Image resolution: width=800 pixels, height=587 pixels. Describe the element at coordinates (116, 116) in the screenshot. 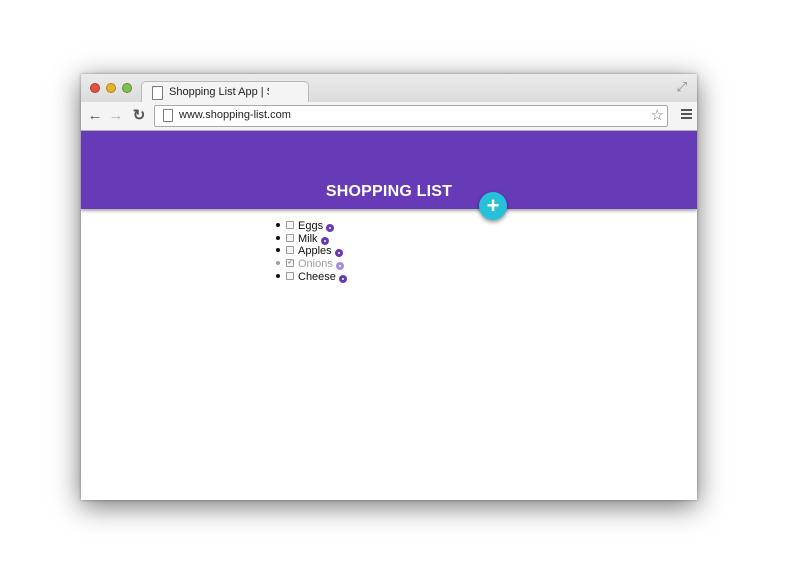

I see `forward-arrow-icon: →` at that location.